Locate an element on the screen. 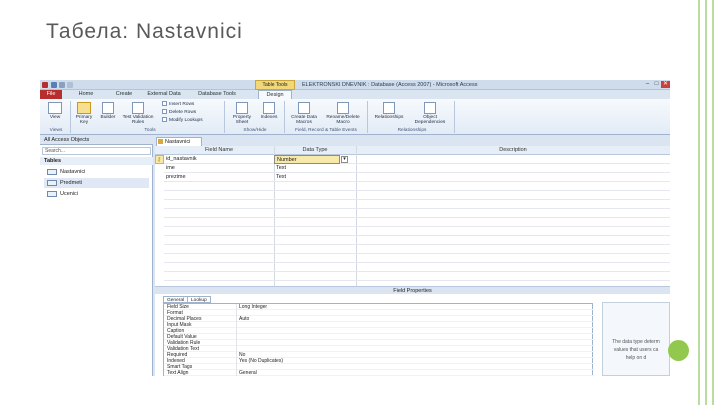  indexes-icon is located at coordinates (269, 108).